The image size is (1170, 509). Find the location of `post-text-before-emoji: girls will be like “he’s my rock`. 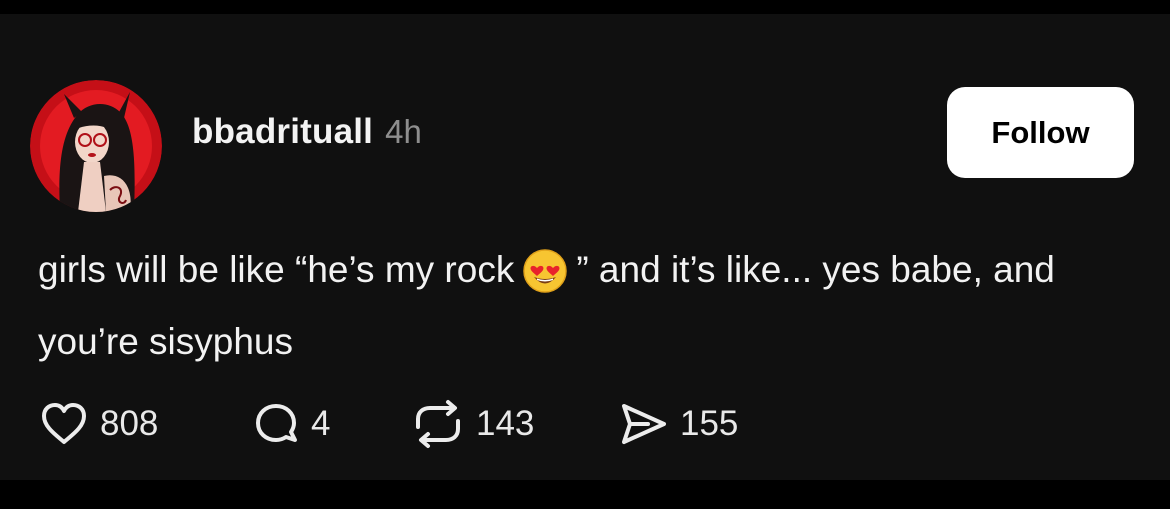

post-text-before-emoji: girls will be like “he’s my rock is located at coordinates (276, 269).